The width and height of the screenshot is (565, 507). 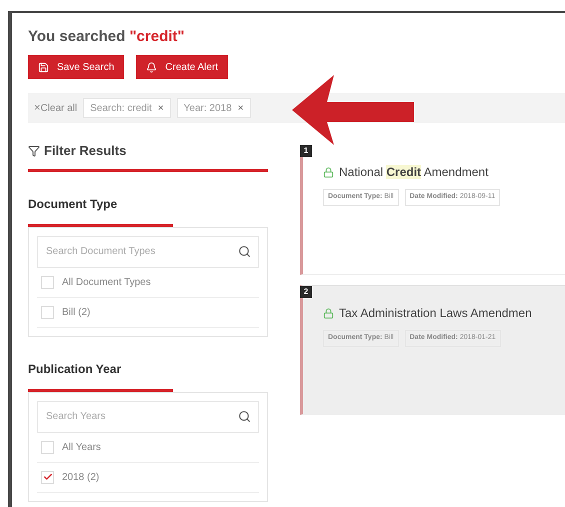 What do you see at coordinates (152, 67) in the screenshot?
I see `bell-icon` at bounding box center [152, 67].